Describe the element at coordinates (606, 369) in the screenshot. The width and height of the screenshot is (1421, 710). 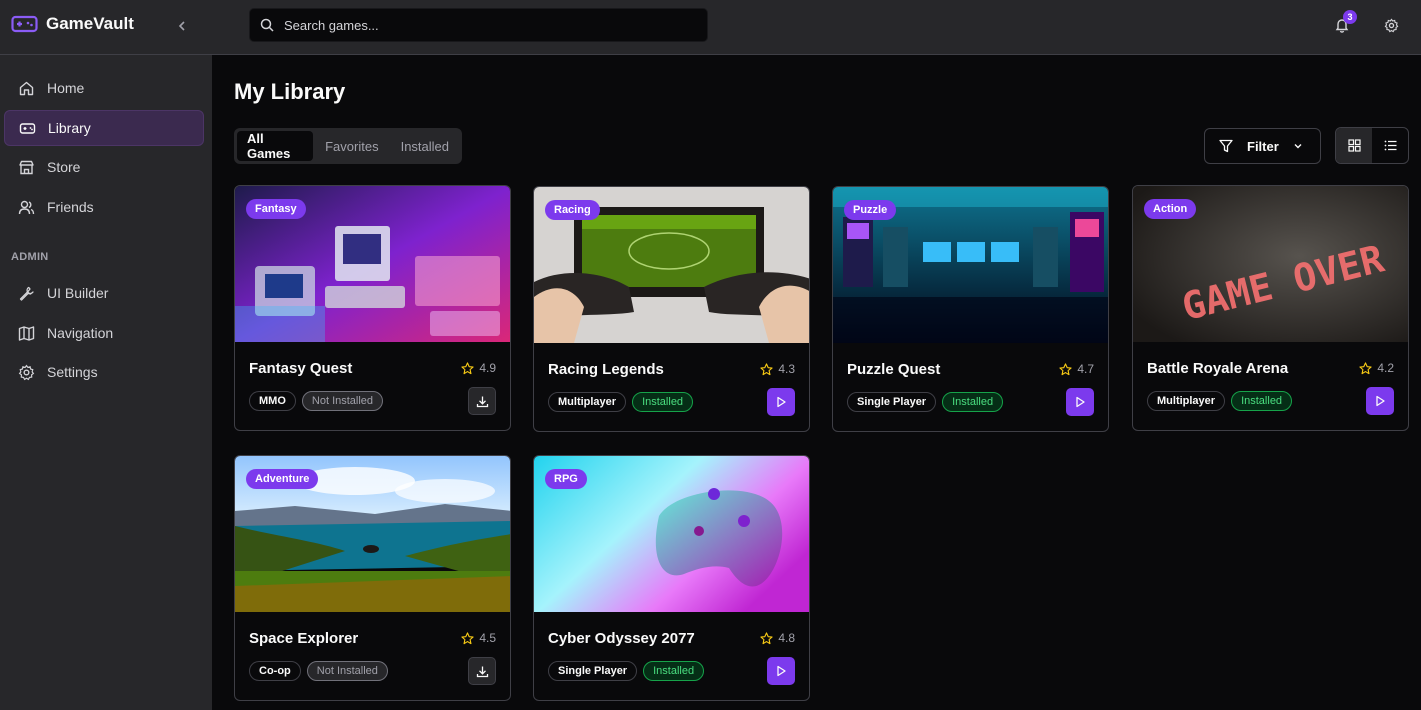
I see `game-title: Racing Legends` at that location.